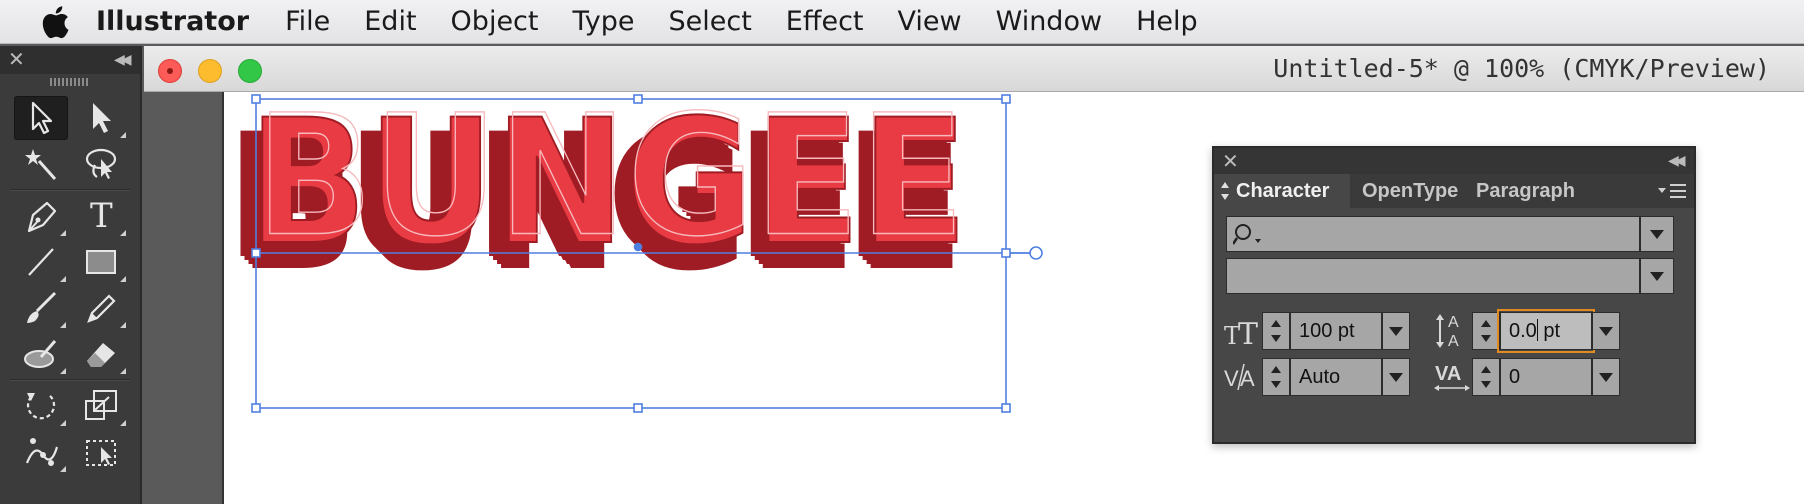  What do you see at coordinates (1248, 333) in the screenshot?
I see `svg-text: T` at bounding box center [1248, 333].